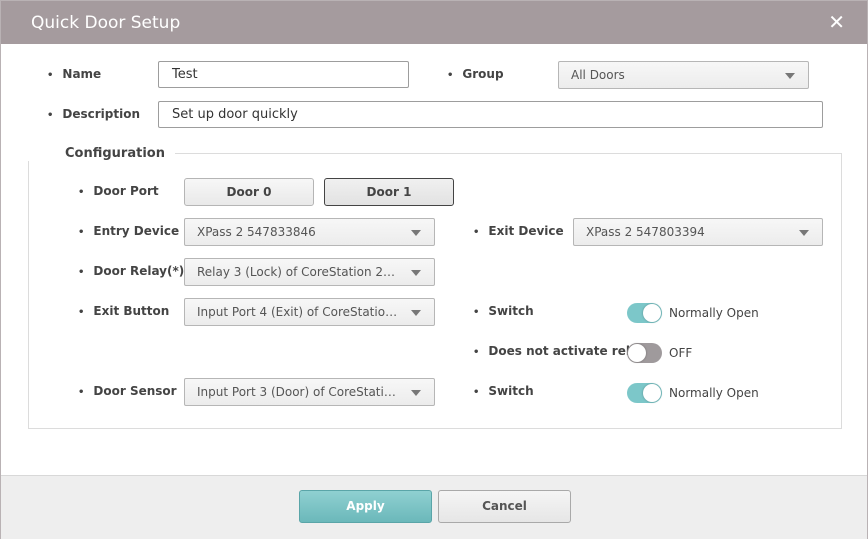  What do you see at coordinates (118, 191) in the screenshot?
I see `door-port-label: • Door Port` at bounding box center [118, 191].